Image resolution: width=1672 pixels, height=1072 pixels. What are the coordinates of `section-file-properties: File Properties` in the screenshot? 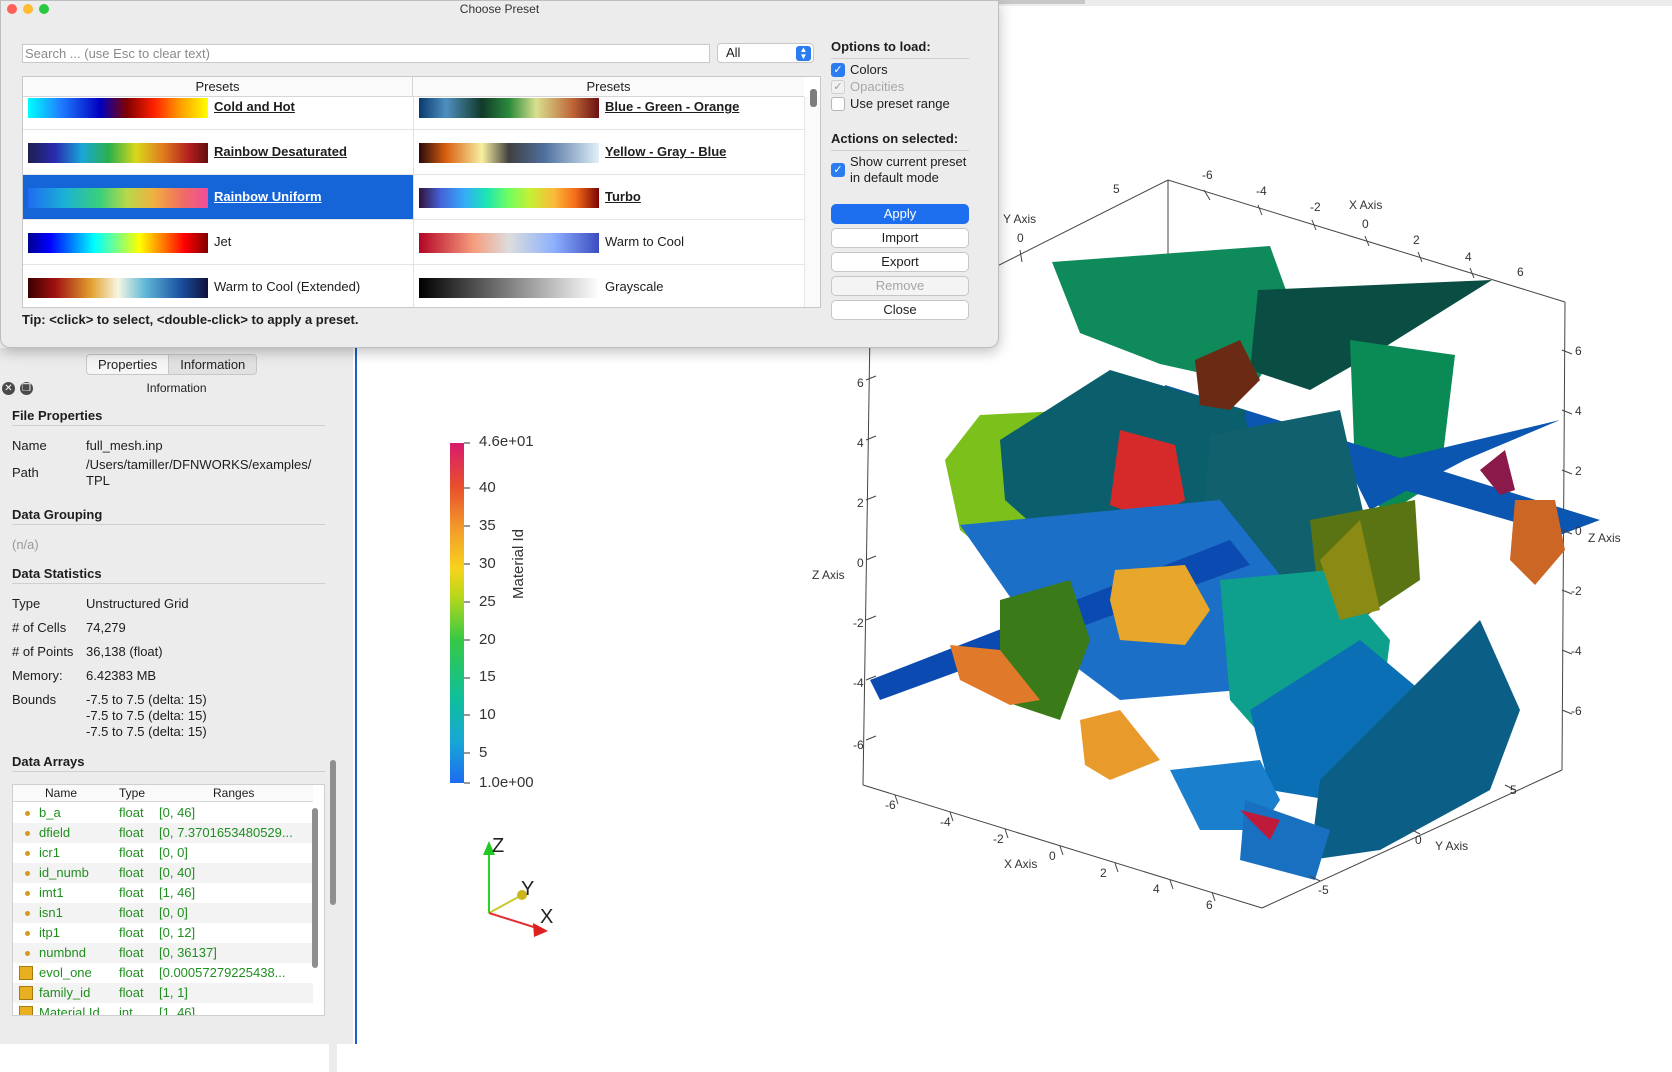 It's located at (57, 415).